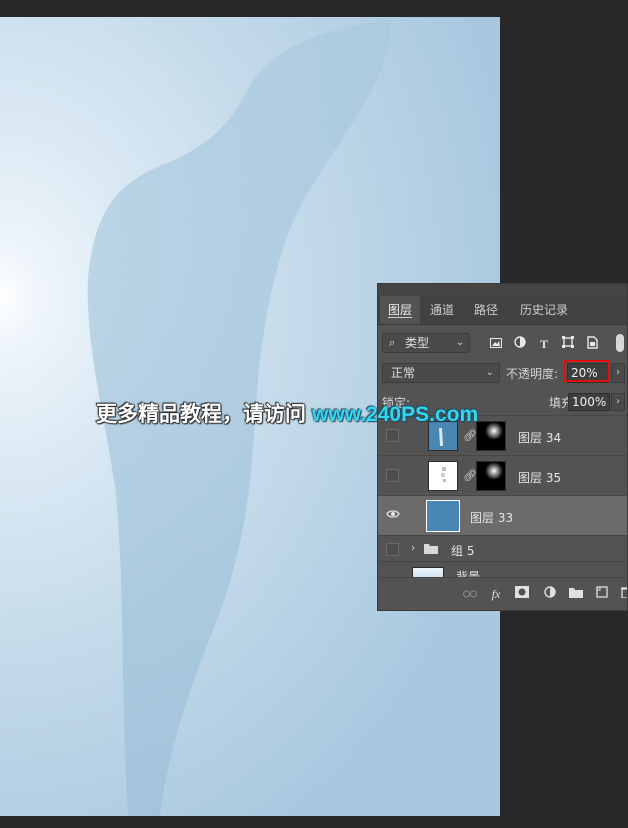  What do you see at coordinates (441, 373) in the screenshot?
I see `blend-mode-dropdown: 正常 ⌄` at bounding box center [441, 373].